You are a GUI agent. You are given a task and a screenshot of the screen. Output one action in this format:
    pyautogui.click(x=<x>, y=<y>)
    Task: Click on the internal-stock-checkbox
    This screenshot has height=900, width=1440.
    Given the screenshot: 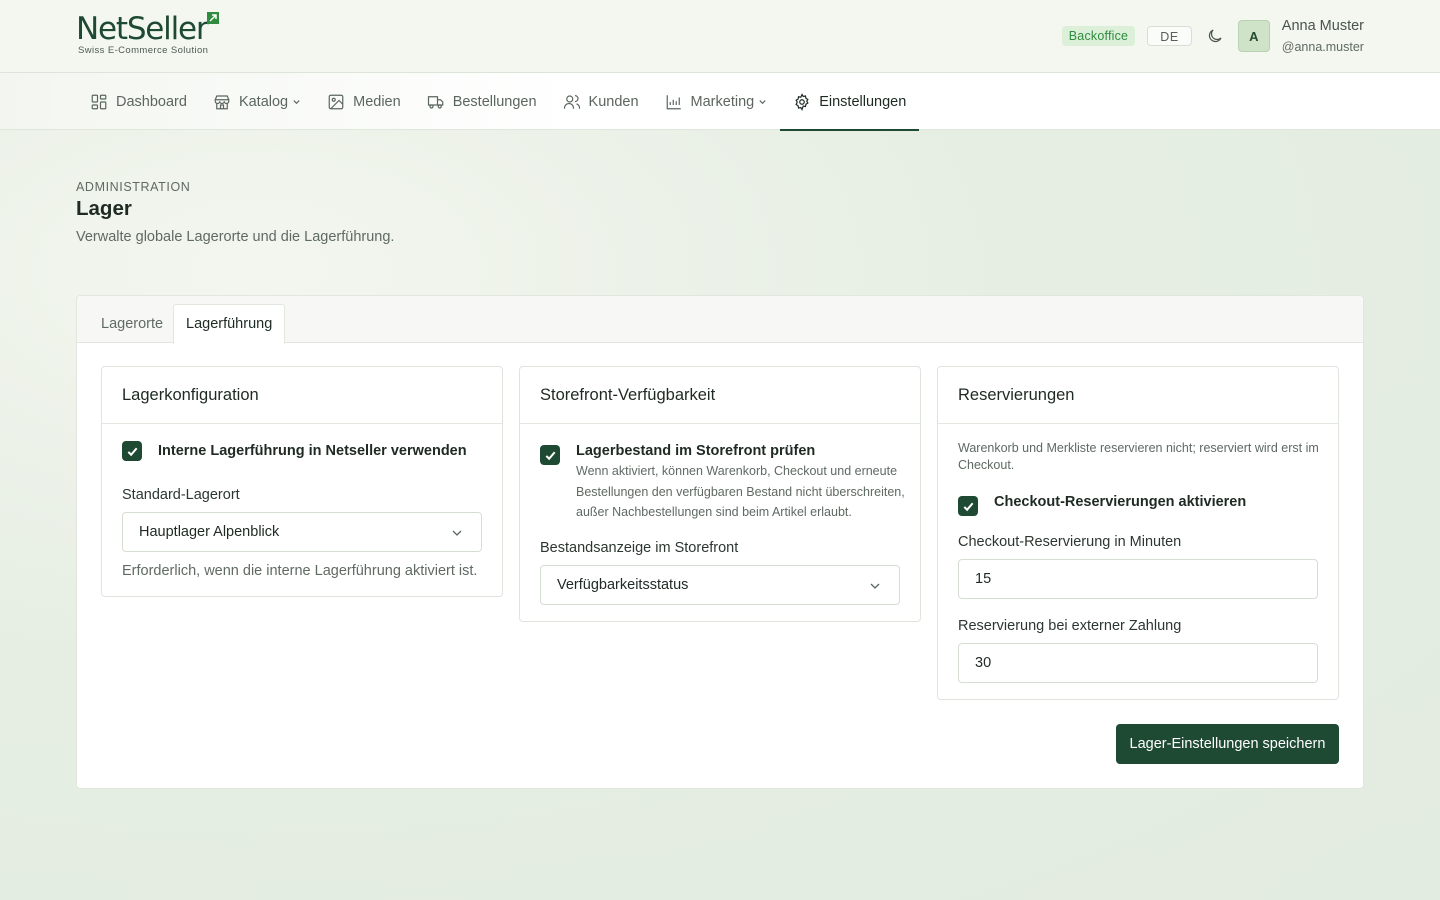 What is the action you would take?
    pyautogui.click(x=132, y=451)
    